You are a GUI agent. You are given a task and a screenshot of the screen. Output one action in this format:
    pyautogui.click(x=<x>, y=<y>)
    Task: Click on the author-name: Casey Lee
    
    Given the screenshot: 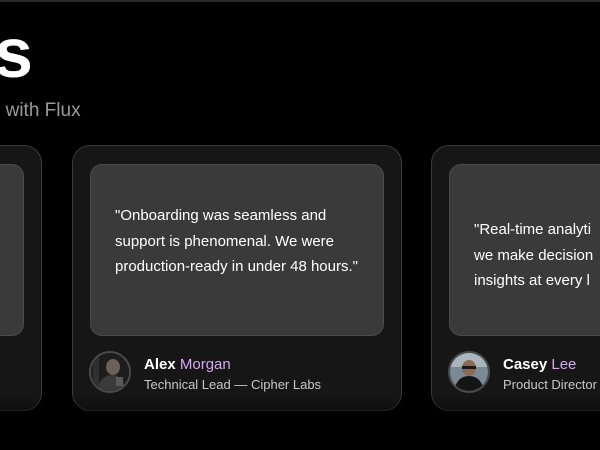 What is the action you would take?
    pyautogui.click(x=539, y=364)
    